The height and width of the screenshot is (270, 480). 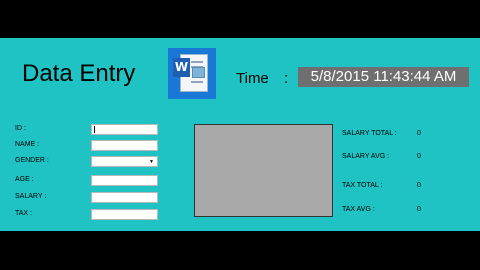 I want to click on id-field, so click(x=124, y=129).